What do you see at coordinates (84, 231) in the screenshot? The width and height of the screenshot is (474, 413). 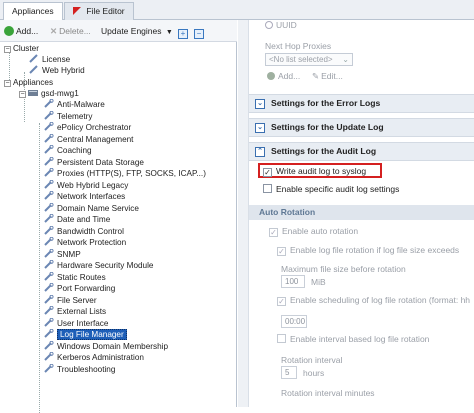 I see `tree-item: Bandwidth Control` at bounding box center [84, 231].